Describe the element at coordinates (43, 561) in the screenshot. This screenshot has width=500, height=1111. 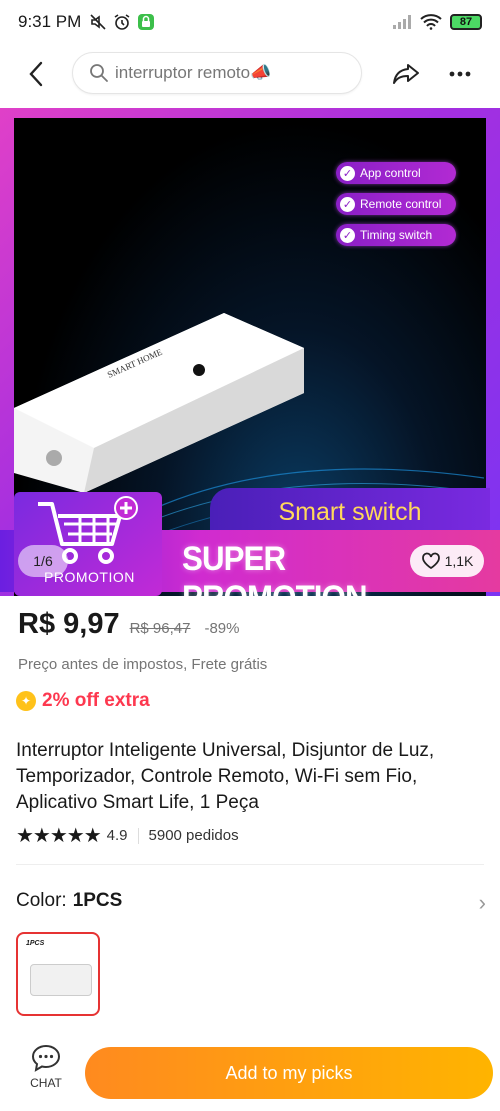
I see `image-page-counter: 1/6` at that location.